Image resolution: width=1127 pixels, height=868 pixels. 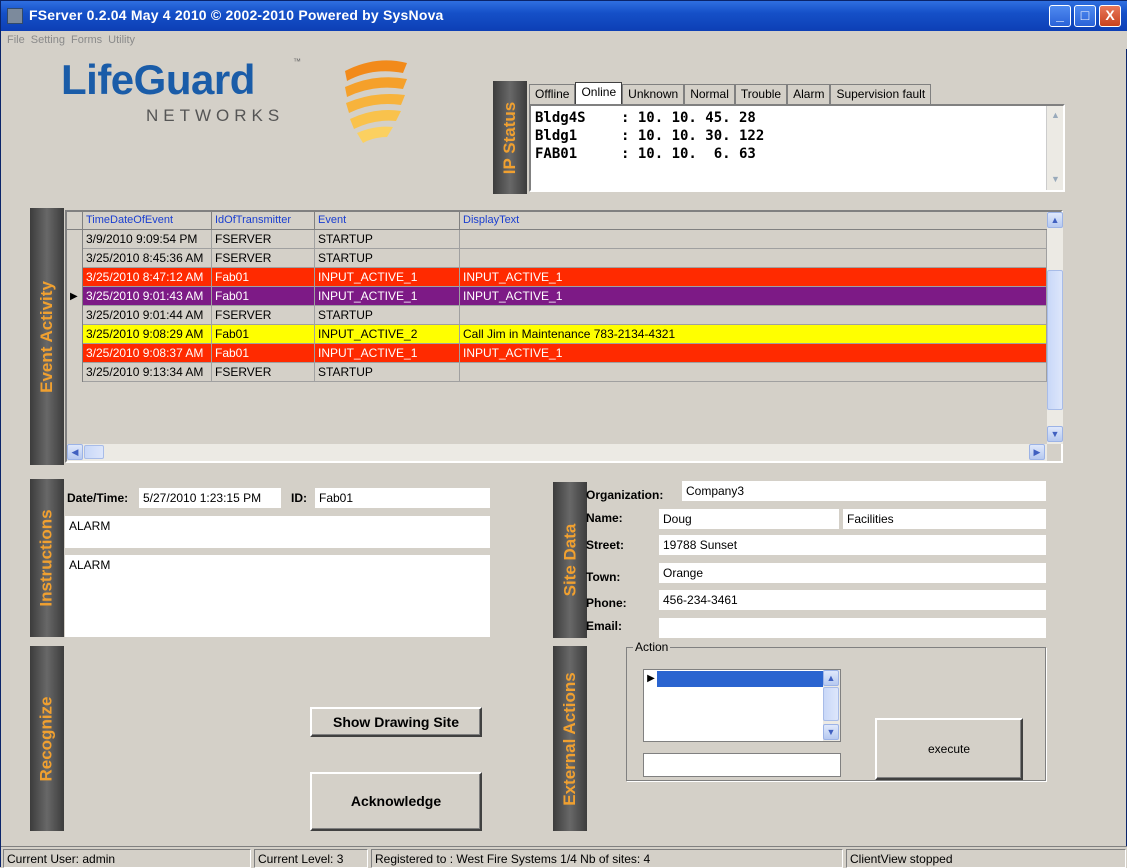 I want to click on site-data-label: Site Data, so click(x=570, y=560).